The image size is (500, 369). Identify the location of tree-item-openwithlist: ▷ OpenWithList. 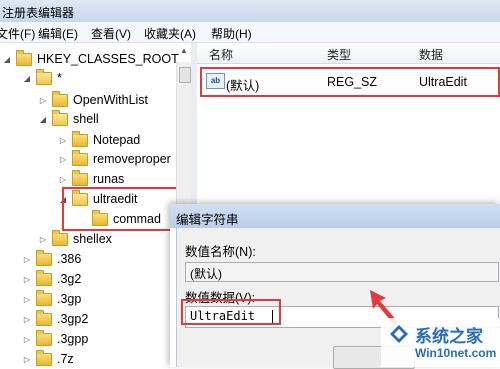
(93, 99).